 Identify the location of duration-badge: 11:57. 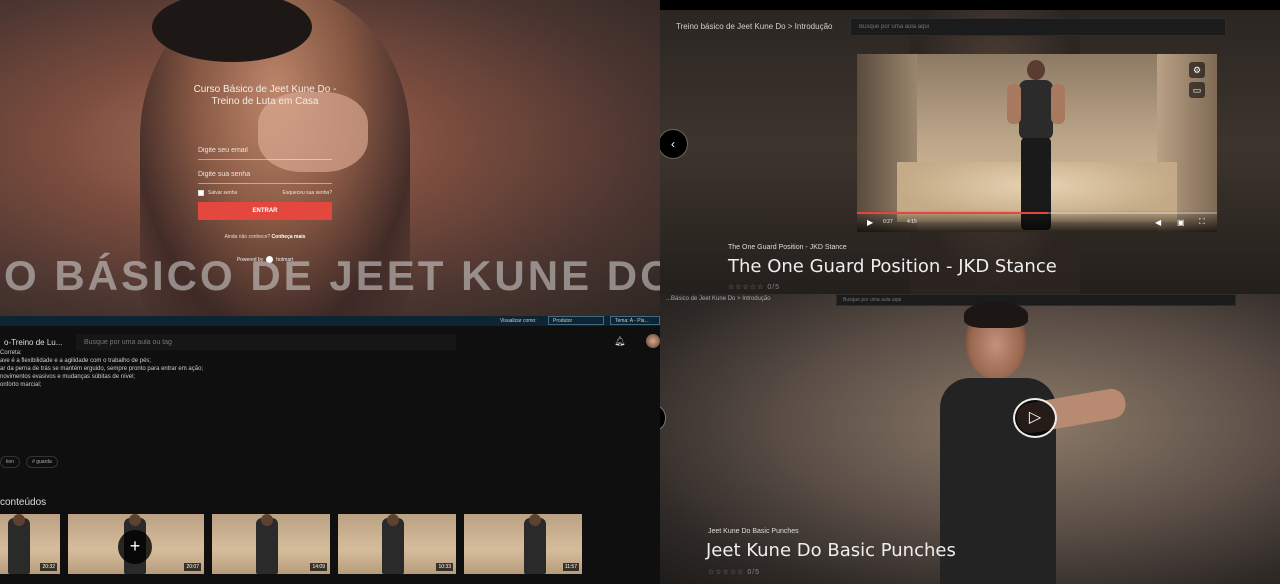
(570, 567).